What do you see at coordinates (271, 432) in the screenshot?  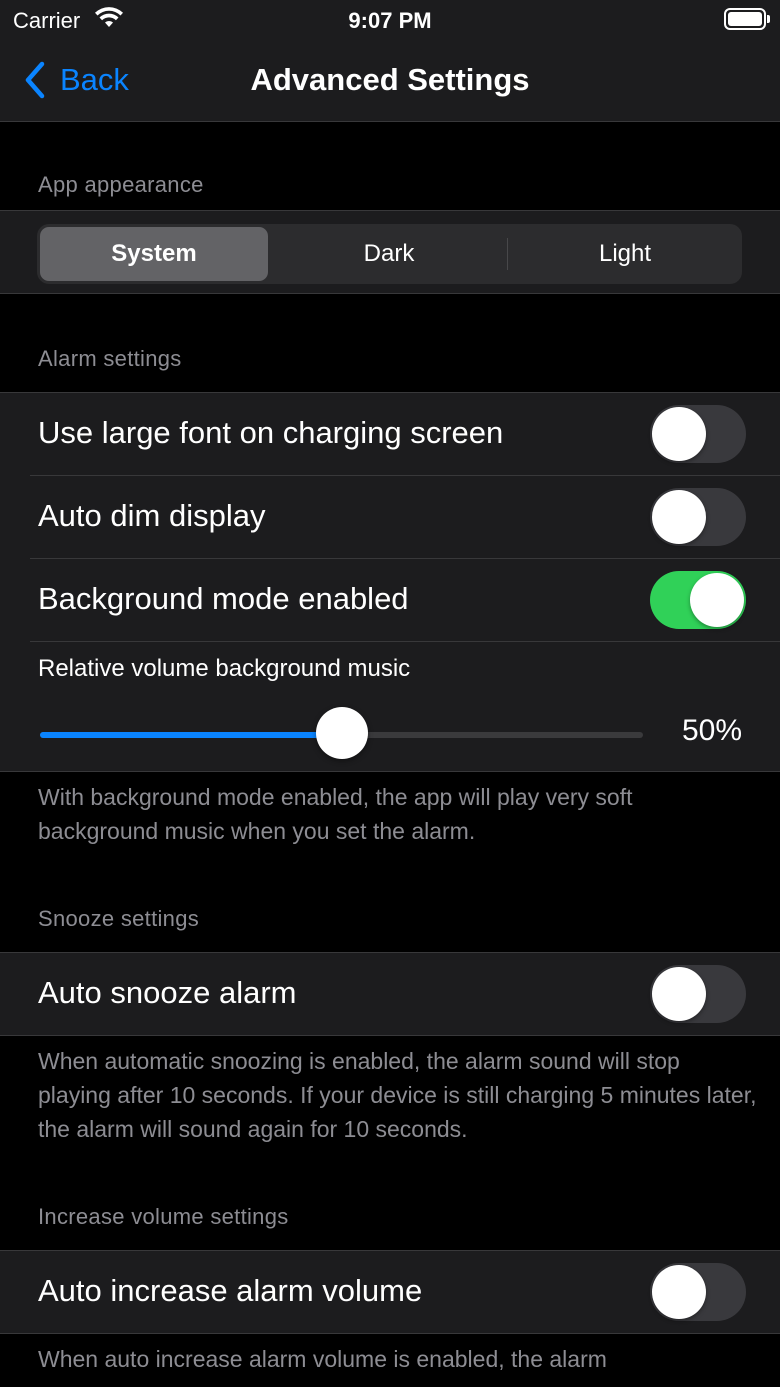 I see `large-font-label: Use large font on charging screen` at bounding box center [271, 432].